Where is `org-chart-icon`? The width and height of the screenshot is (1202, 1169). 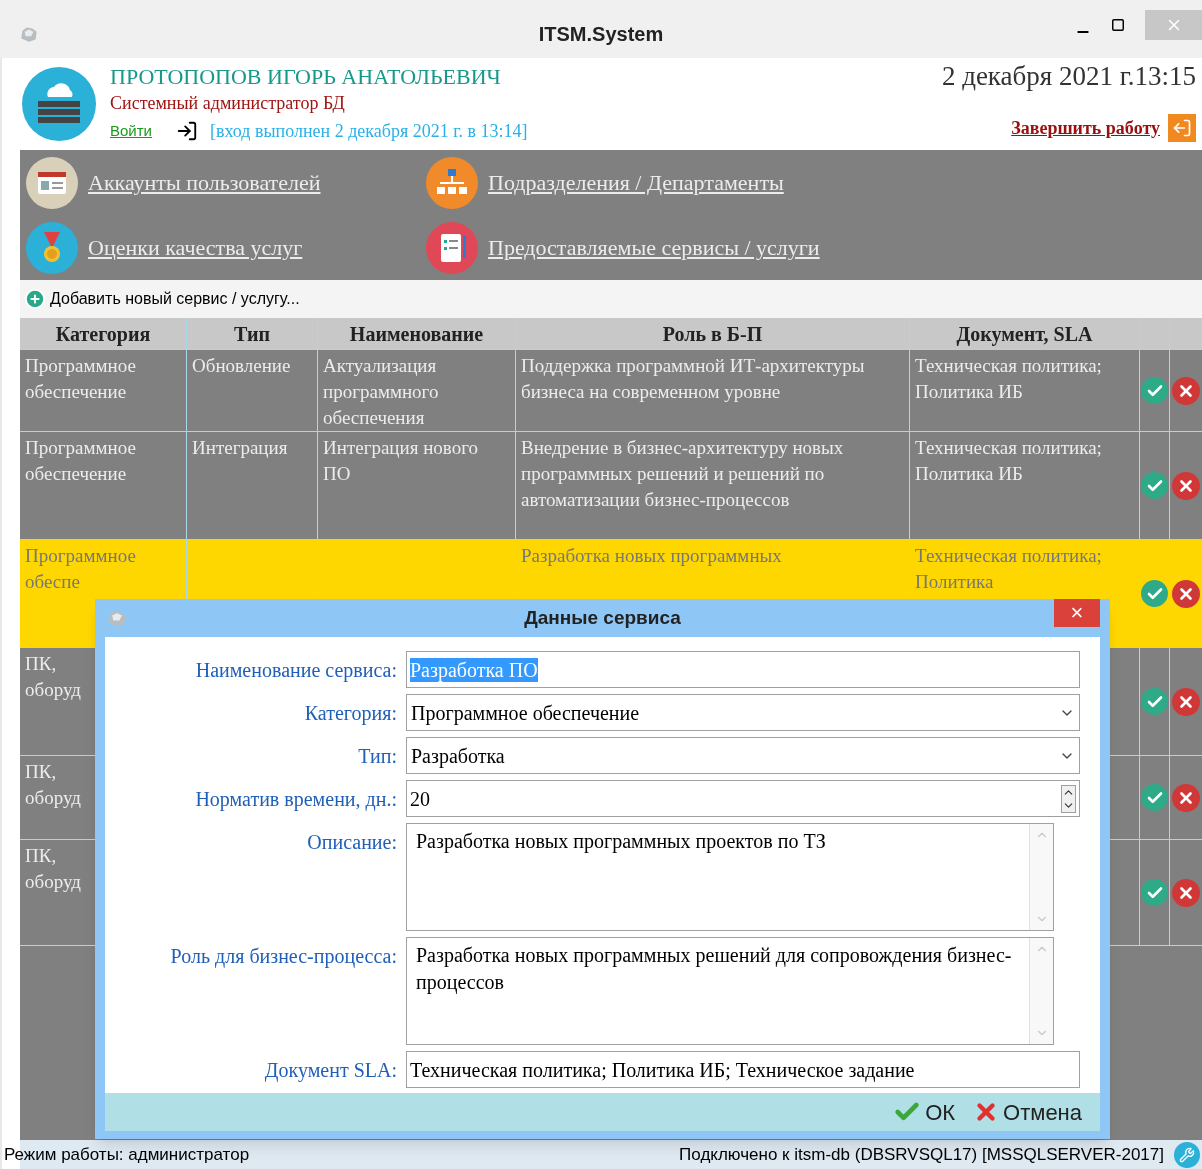 org-chart-icon is located at coordinates (452, 182).